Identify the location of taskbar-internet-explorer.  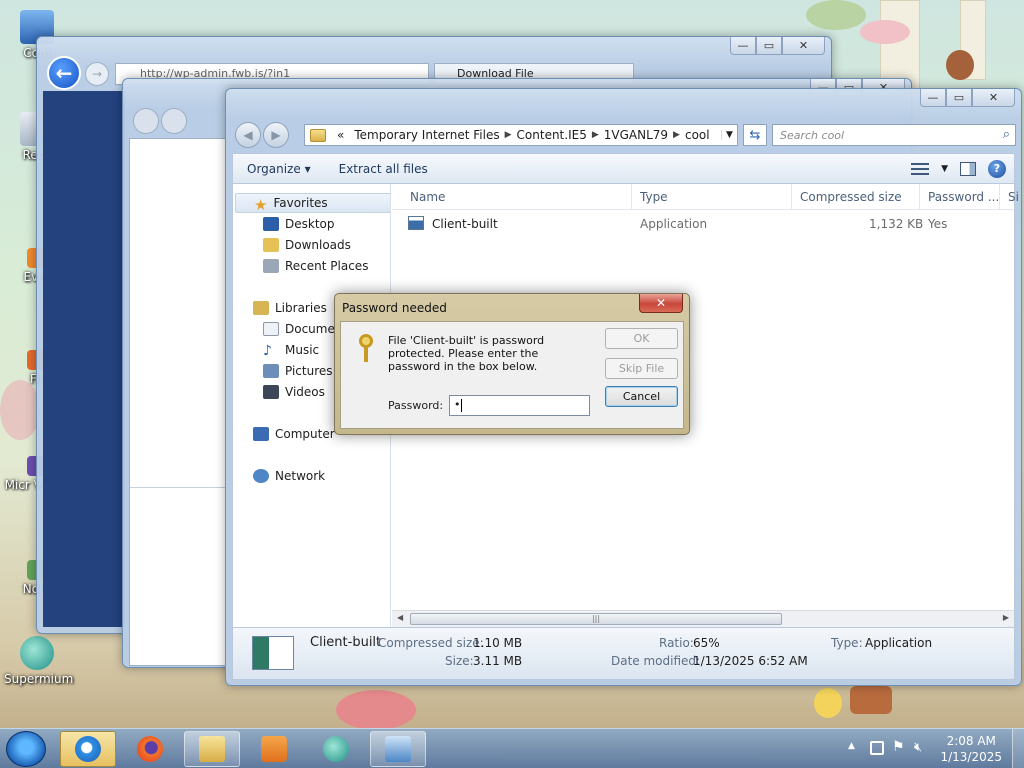
(88, 749).